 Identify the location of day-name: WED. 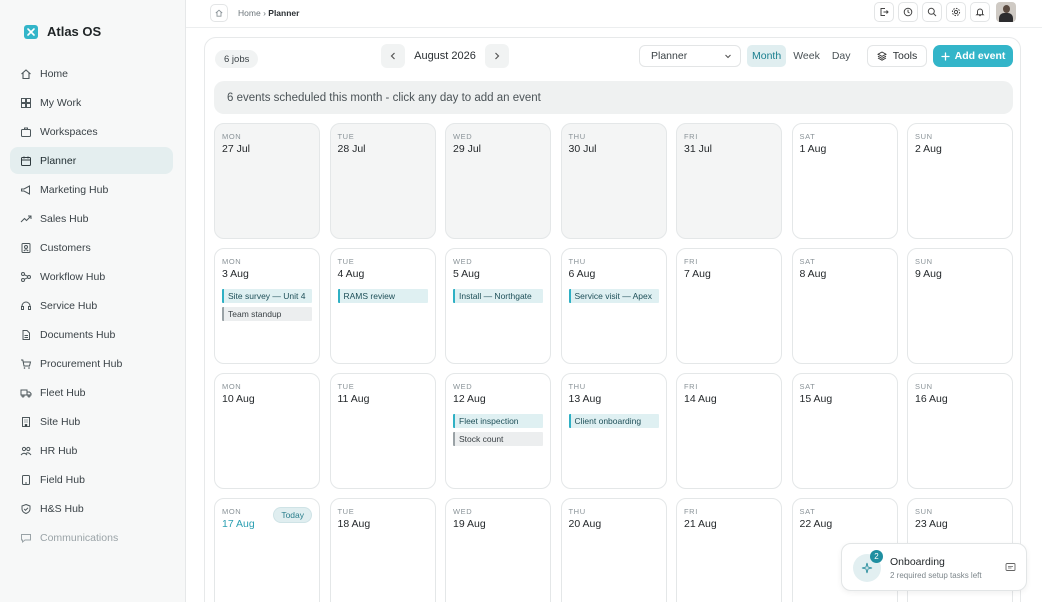
(463, 261).